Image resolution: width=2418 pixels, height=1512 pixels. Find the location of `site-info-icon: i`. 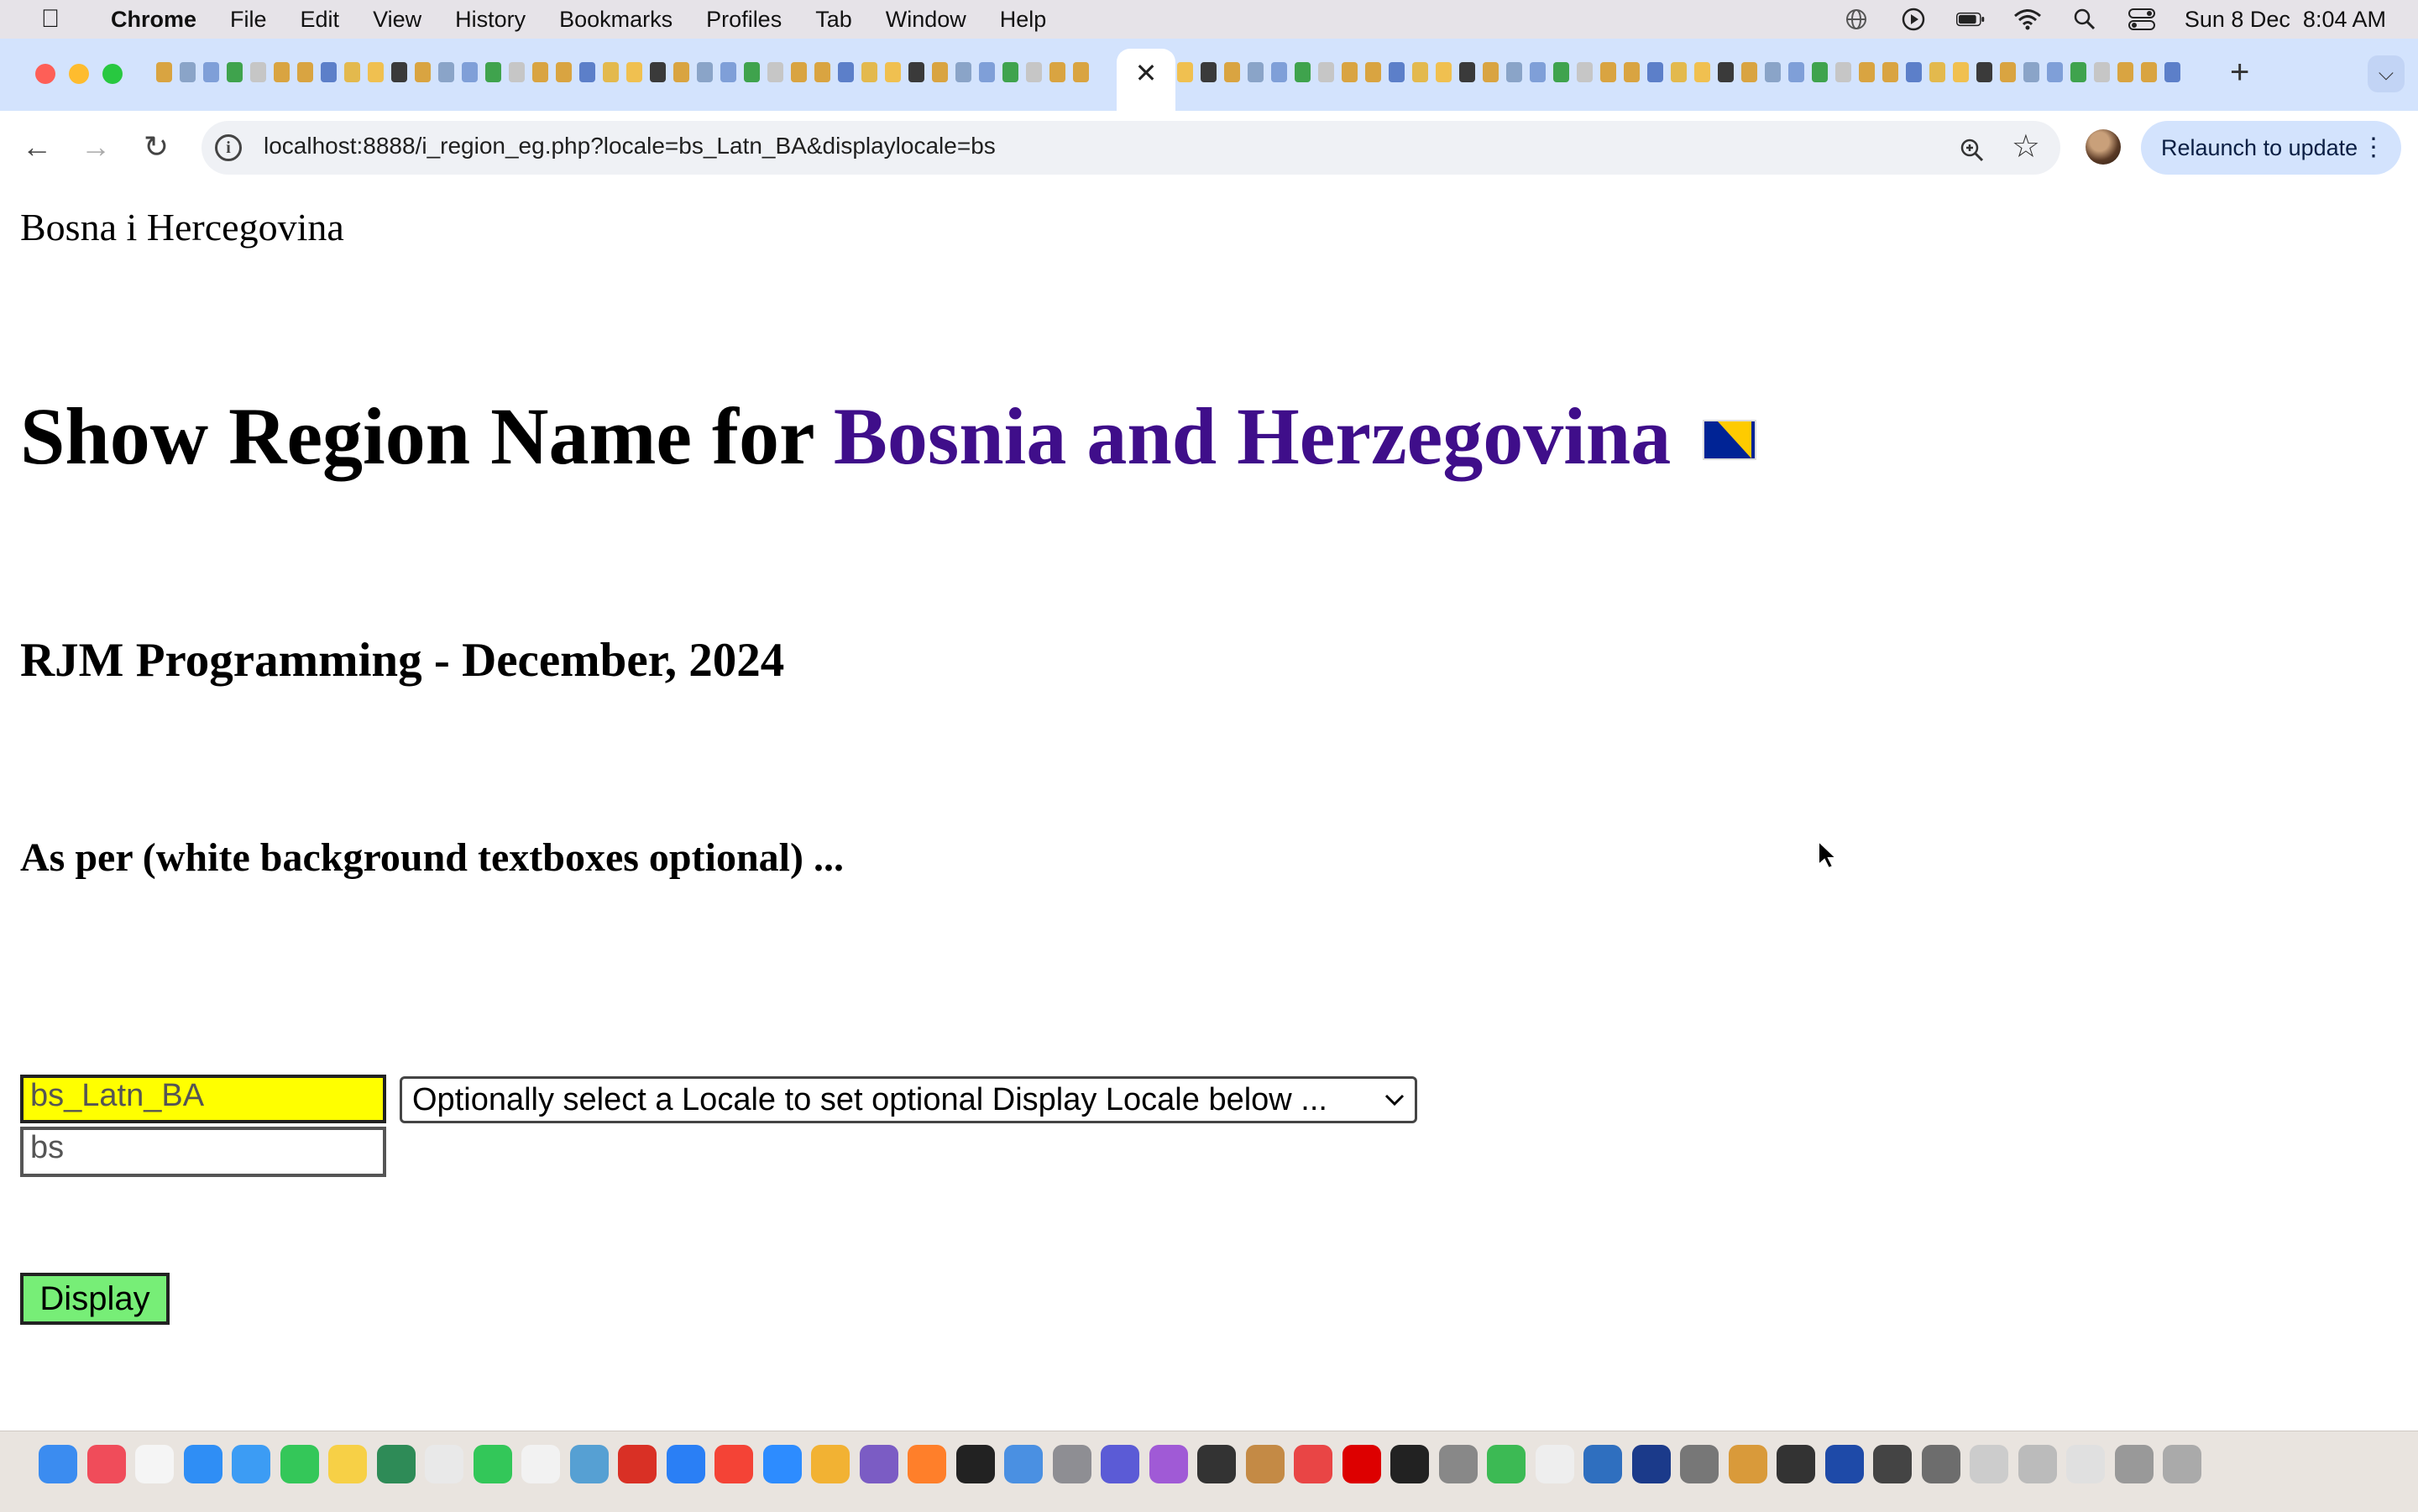

site-info-icon: i is located at coordinates (228, 147).